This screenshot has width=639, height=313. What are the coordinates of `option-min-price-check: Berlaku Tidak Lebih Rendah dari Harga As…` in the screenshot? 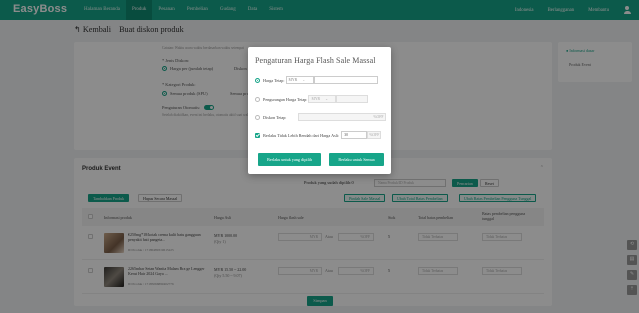 It's located at (318, 135).